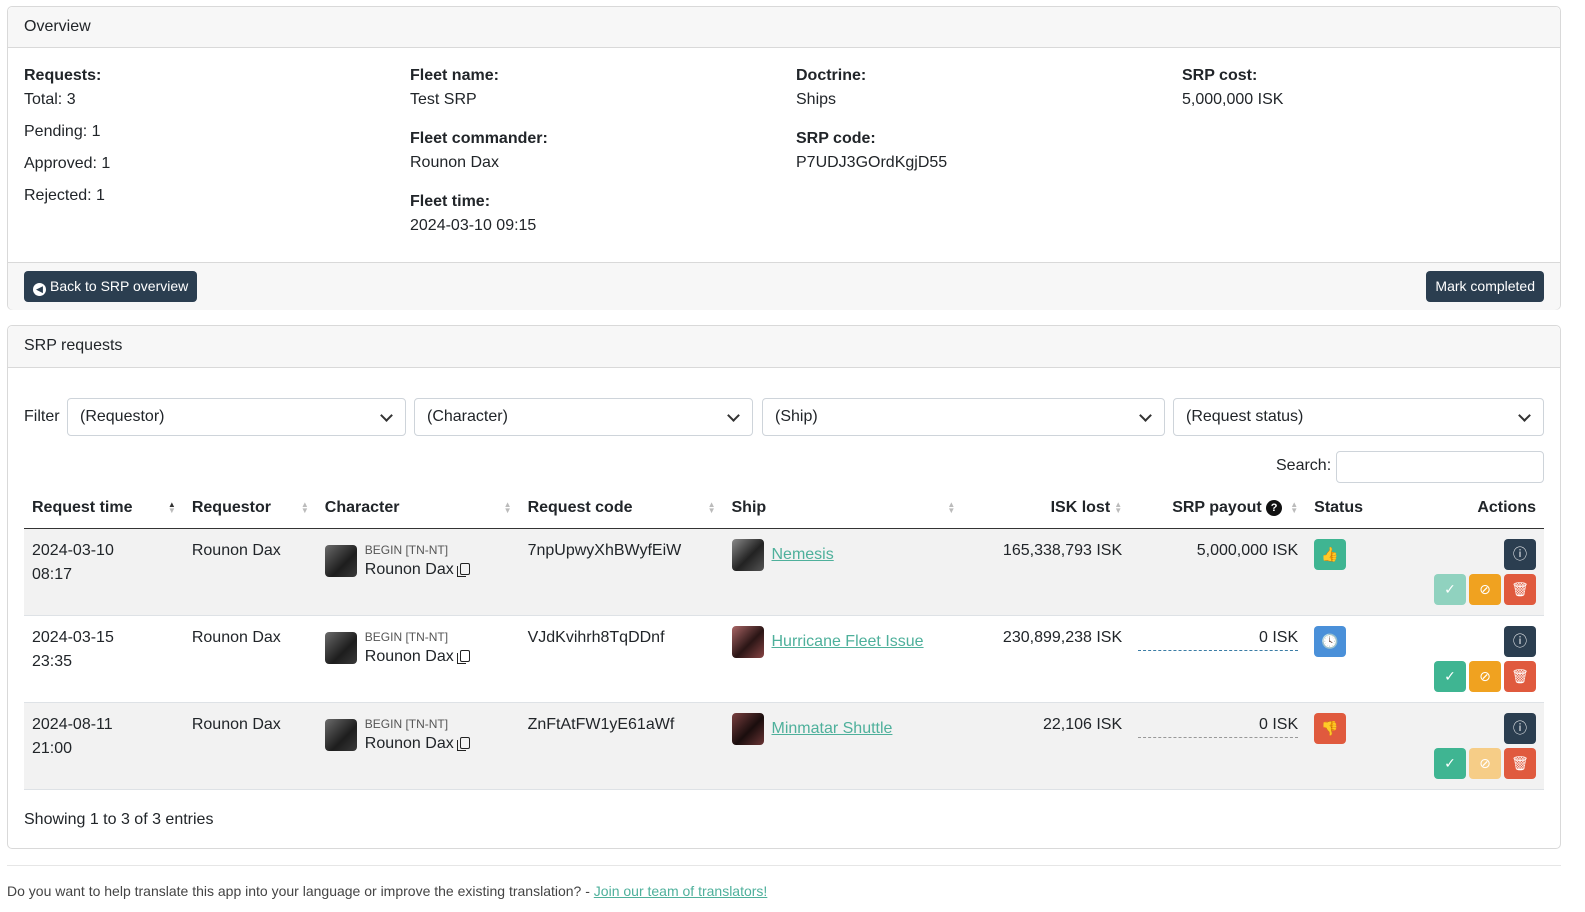  Describe the element at coordinates (831, 75) in the screenshot. I see `doctrine-label: Doctrine:` at that location.